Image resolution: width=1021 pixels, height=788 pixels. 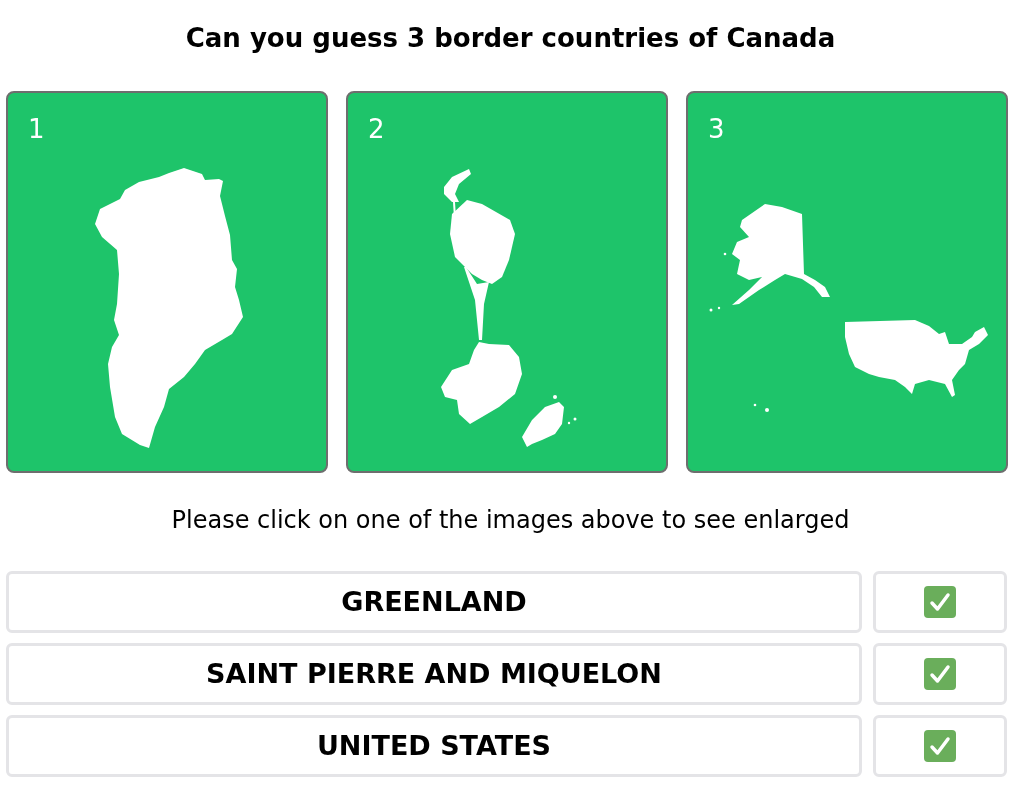 What do you see at coordinates (510, 520) in the screenshot?
I see `instruction-text: Please click on one of the images above to see enlarged` at bounding box center [510, 520].